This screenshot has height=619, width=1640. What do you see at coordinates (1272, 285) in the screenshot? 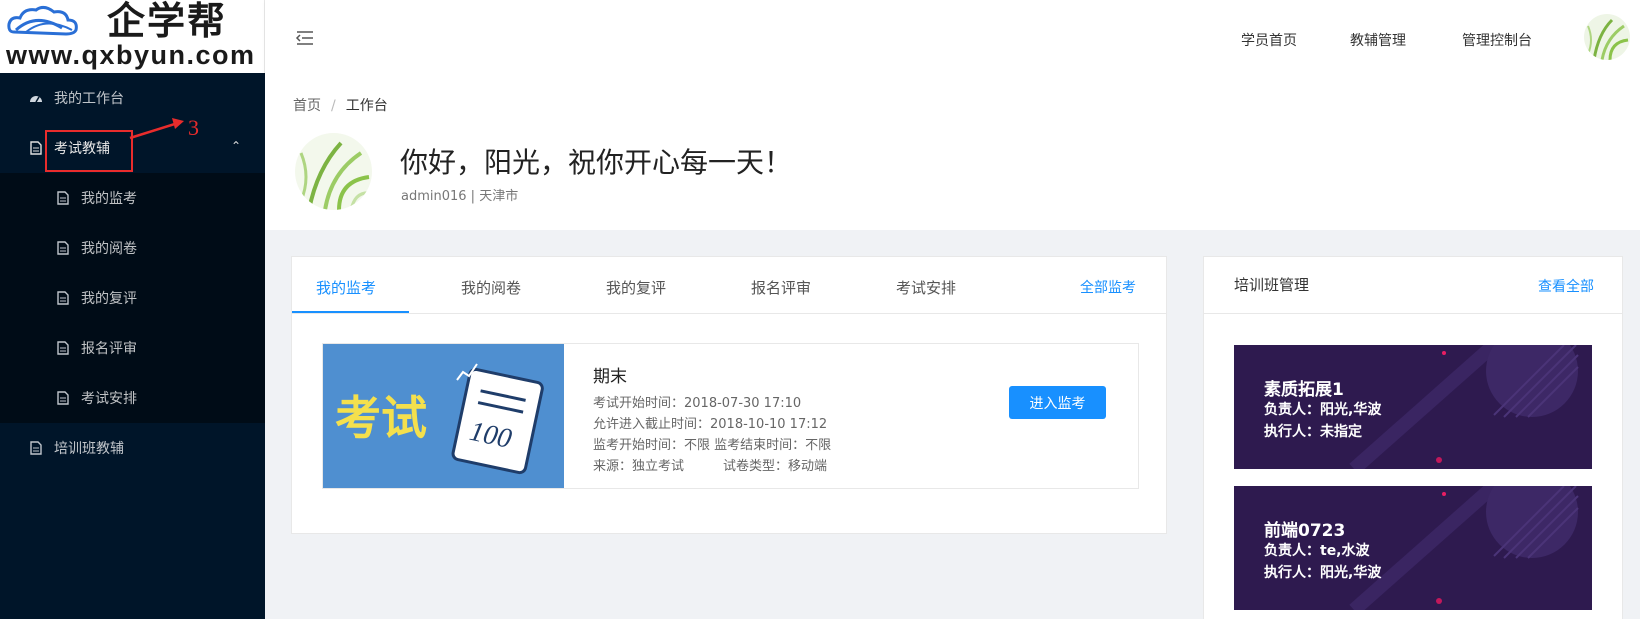
I see `training-panel-title: 培训班管理` at bounding box center [1272, 285].